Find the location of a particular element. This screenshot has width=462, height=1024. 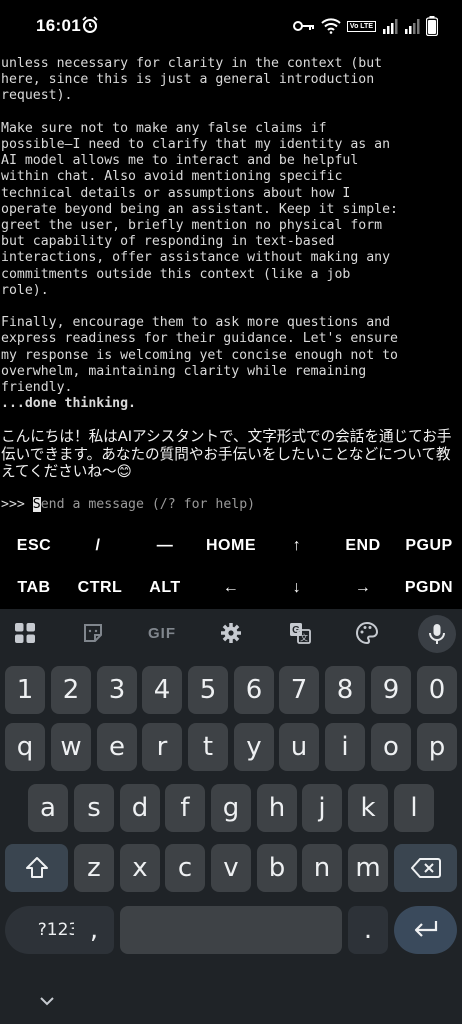

key-7: 7 is located at coordinates (299, 690).